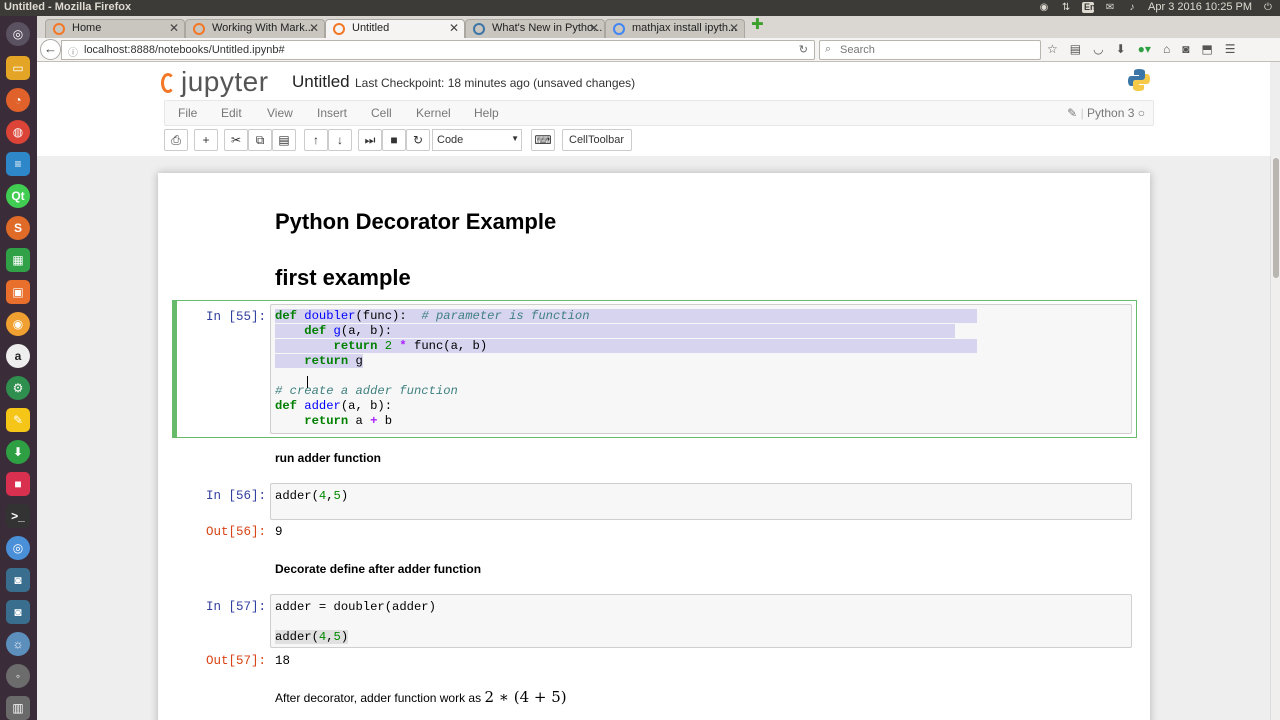  Describe the element at coordinates (18, 324) in the screenshot. I see `camera-app-icon: ◉` at that location.